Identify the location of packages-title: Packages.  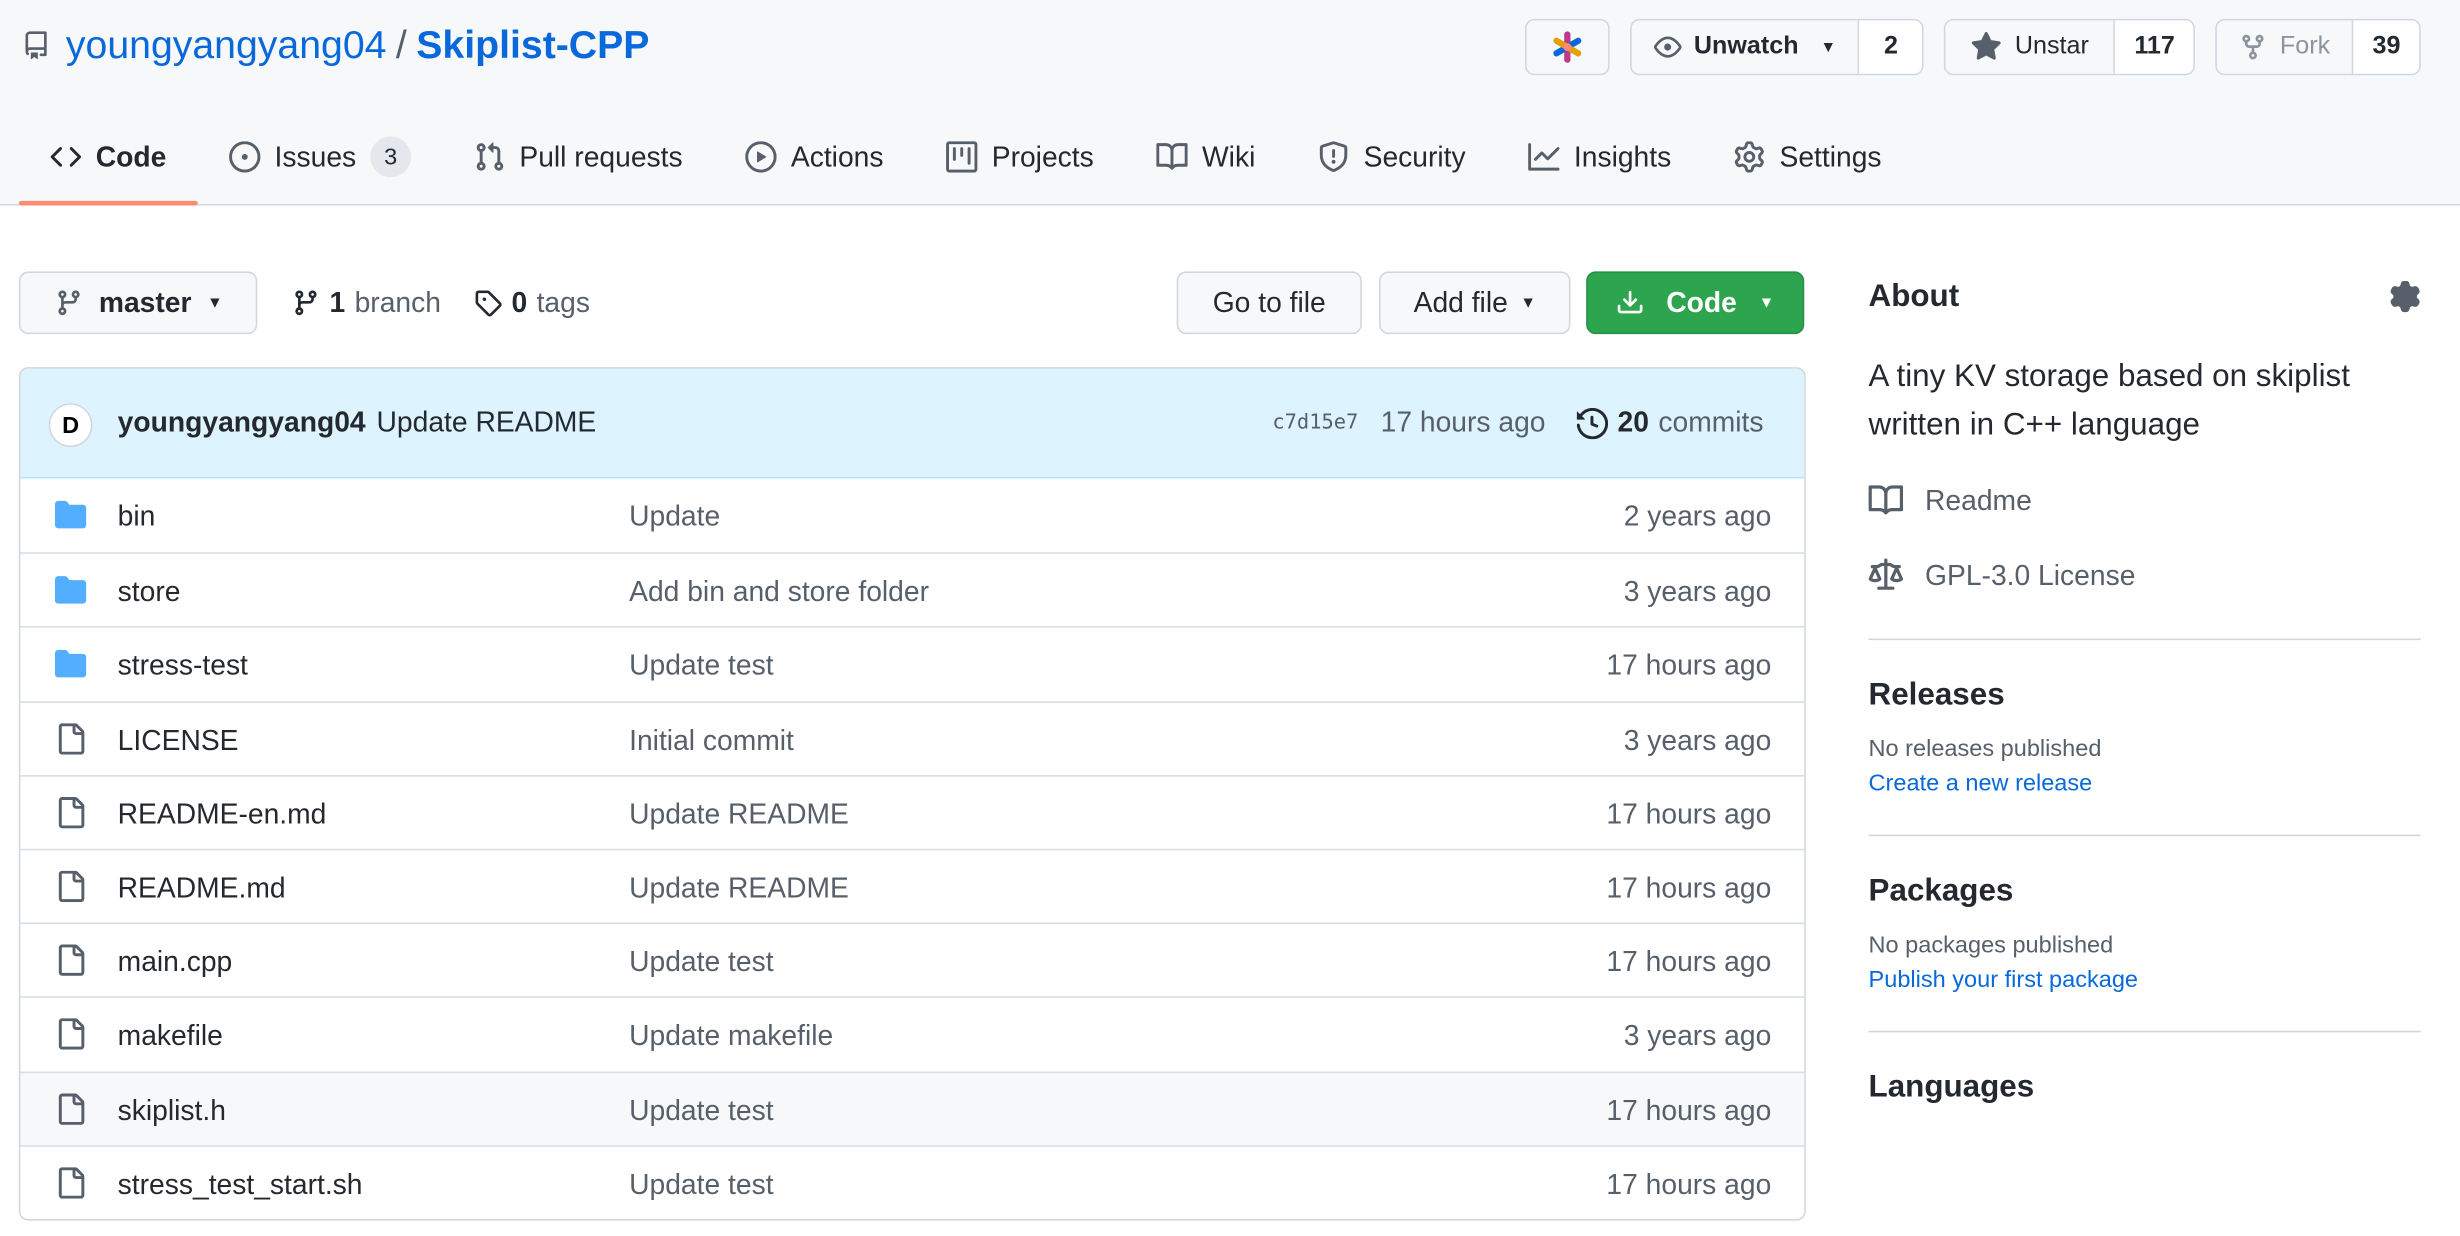
(2145, 892).